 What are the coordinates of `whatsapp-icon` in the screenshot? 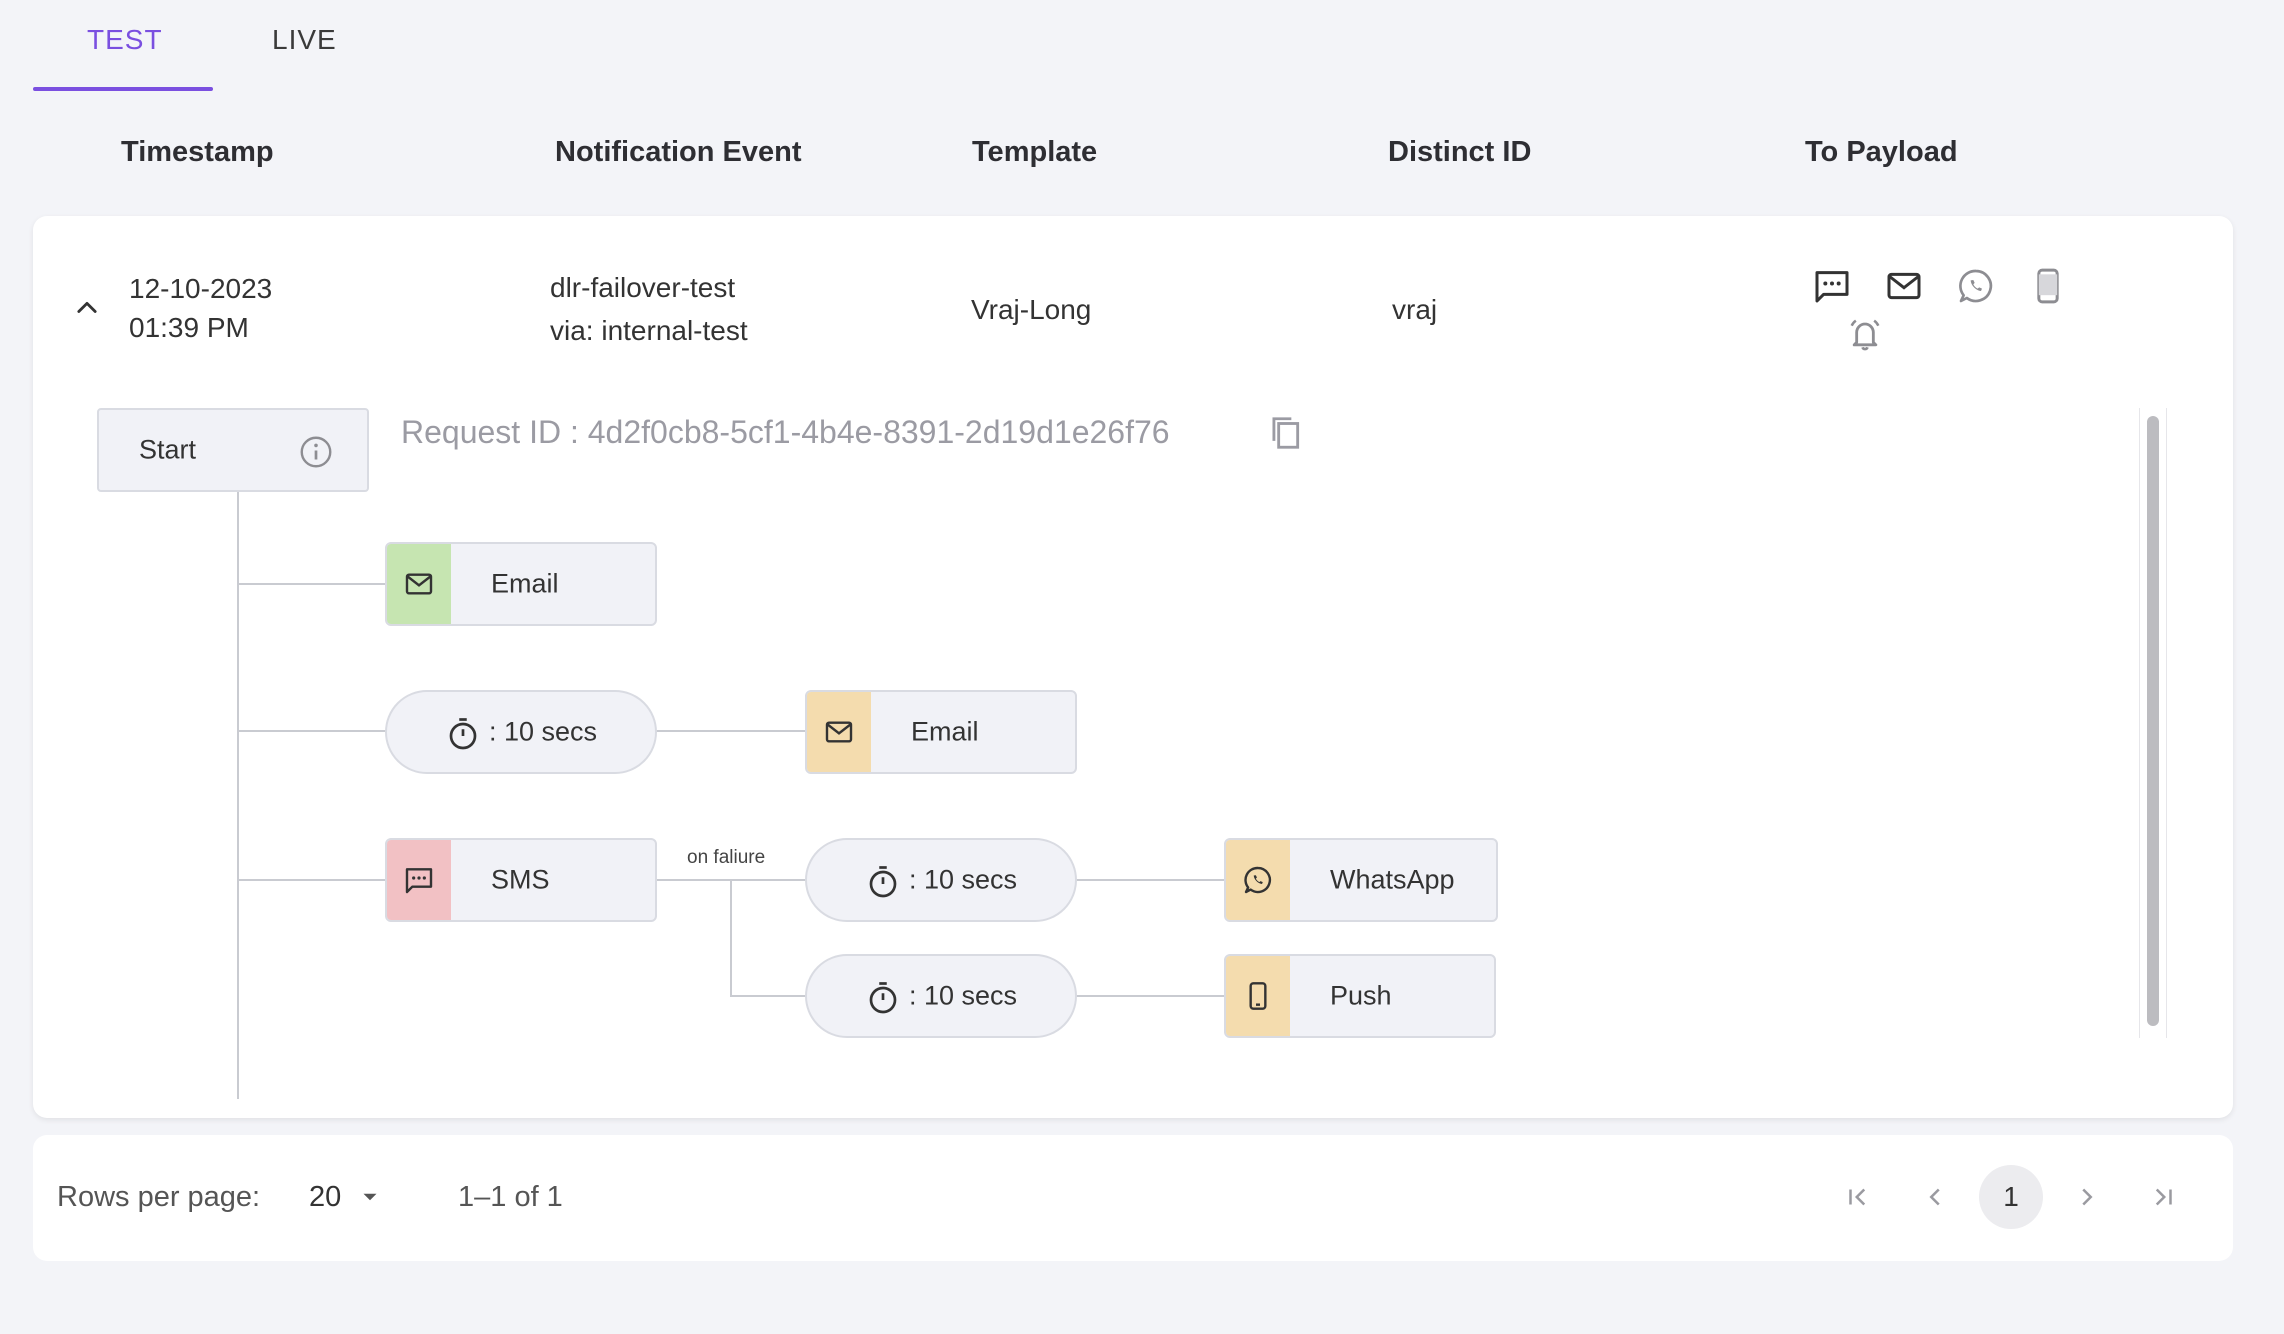 It's located at (1258, 880).